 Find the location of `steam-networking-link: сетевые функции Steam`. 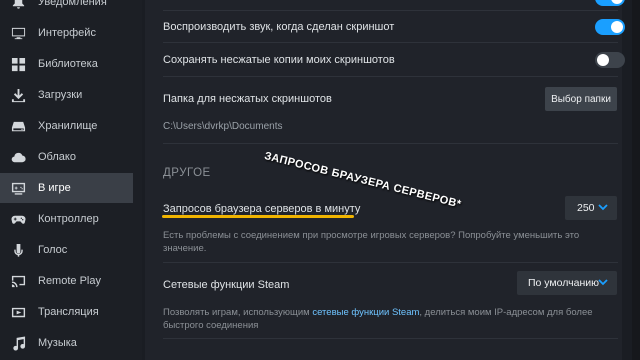

steam-networking-link: сетевые функции Steam is located at coordinates (365, 312).